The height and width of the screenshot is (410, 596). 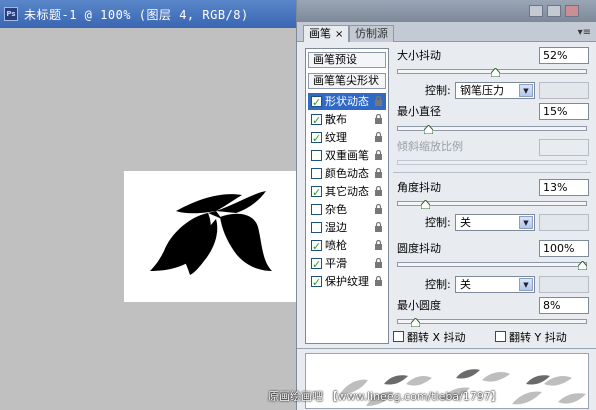 What do you see at coordinates (446, 11) in the screenshot?
I see `panel-titlebar` at bounding box center [446, 11].